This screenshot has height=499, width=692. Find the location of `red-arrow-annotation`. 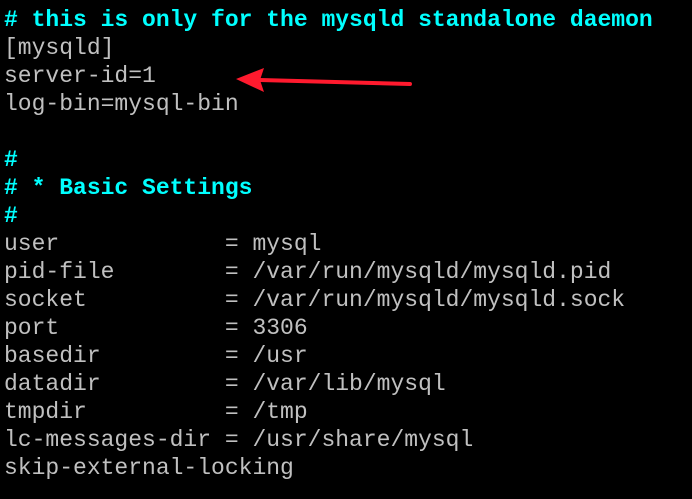

red-arrow-annotation is located at coordinates (324, 80).